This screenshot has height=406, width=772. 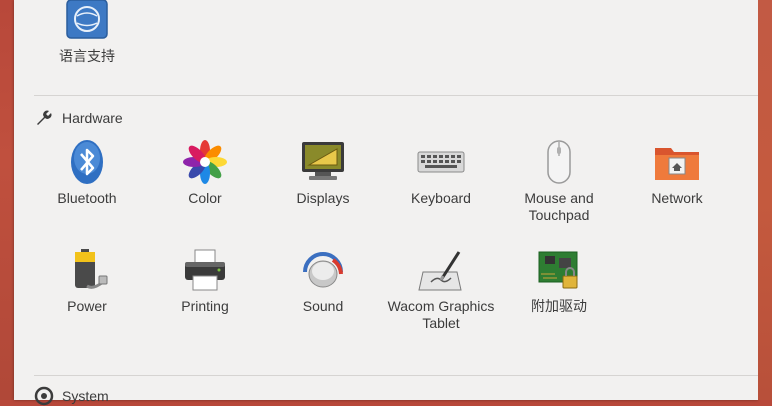 What do you see at coordinates (441, 198) in the screenshot?
I see `keyboard-label: Keyboard` at bounding box center [441, 198].